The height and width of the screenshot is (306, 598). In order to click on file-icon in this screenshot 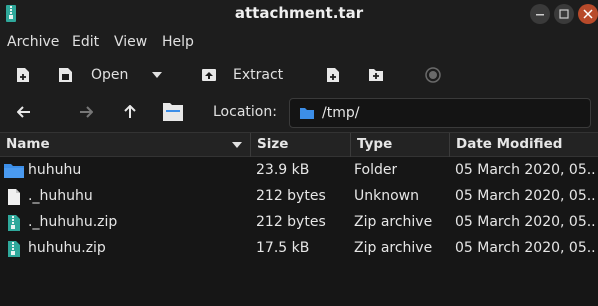, I will do `click(14, 197)`.